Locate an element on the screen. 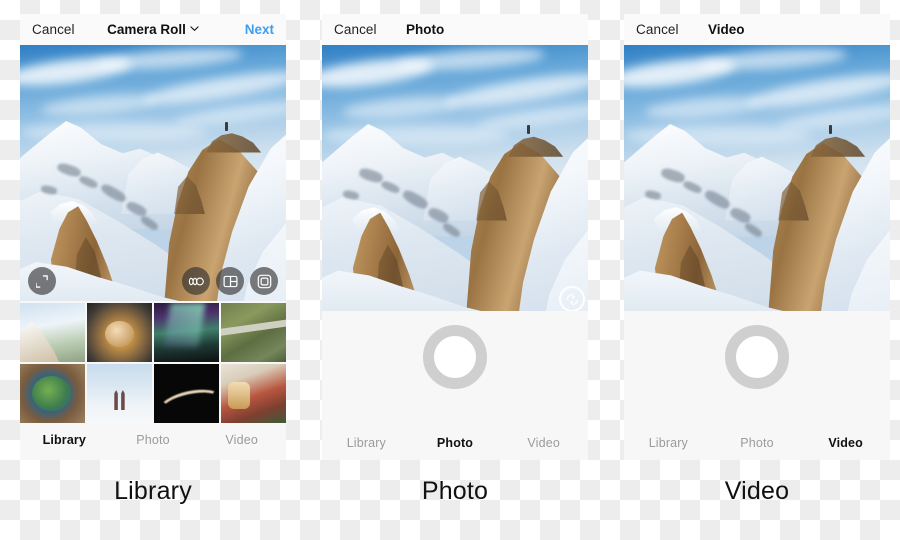 This screenshot has height=540, width=900. thumb-light-trails is located at coordinates (186, 393).